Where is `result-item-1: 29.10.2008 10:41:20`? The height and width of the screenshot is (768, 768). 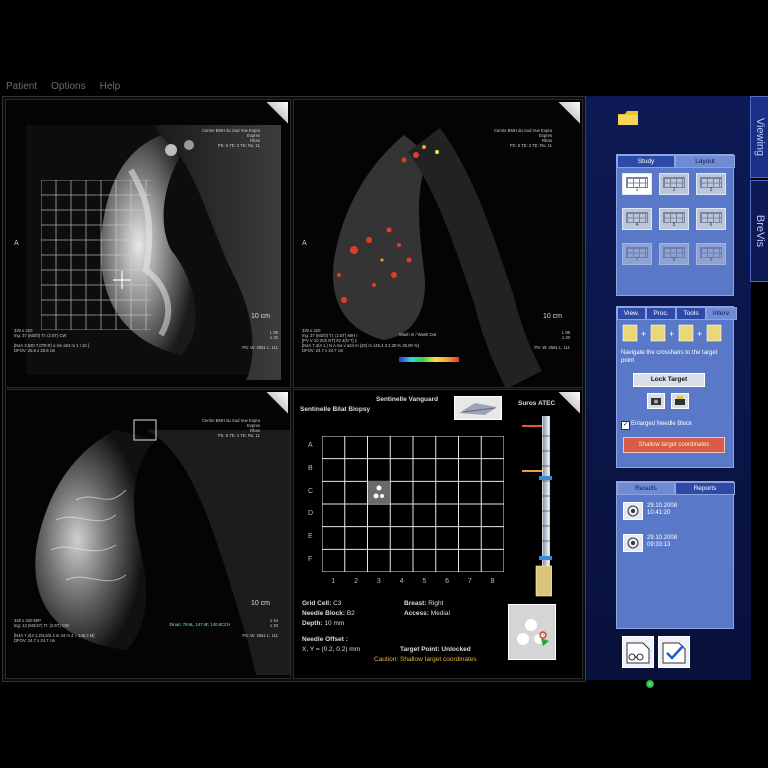 result-item-1: 29.10.2008 10:41:20 is located at coordinates (662, 510).